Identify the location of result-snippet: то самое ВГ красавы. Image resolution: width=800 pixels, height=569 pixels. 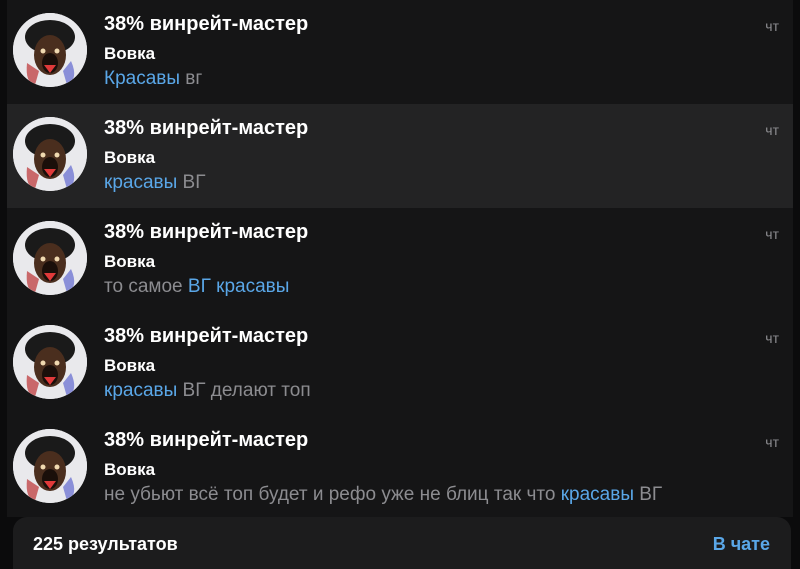
(196, 287).